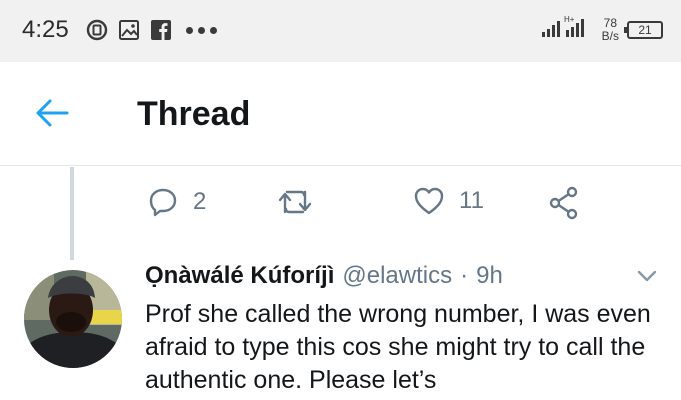  I want to click on notification-icons, so click(151, 30).